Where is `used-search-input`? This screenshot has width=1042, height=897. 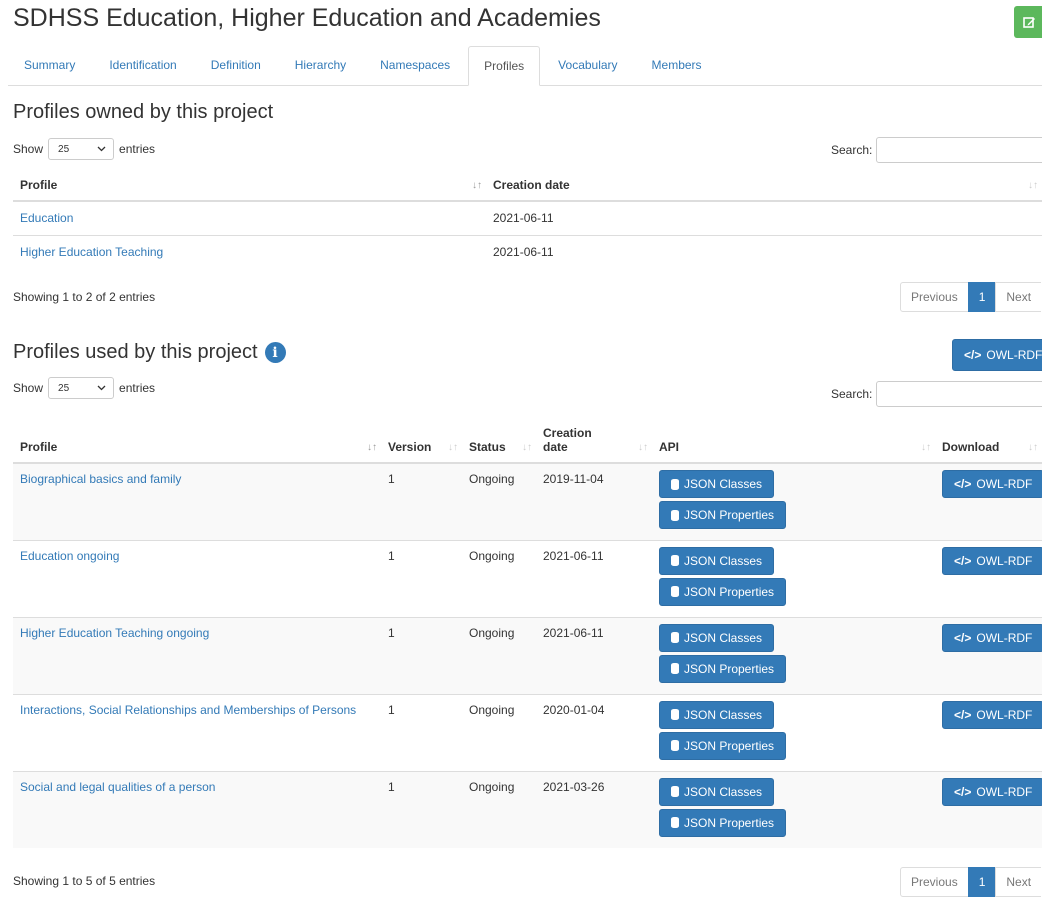
used-search-input is located at coordinates (959, 394).